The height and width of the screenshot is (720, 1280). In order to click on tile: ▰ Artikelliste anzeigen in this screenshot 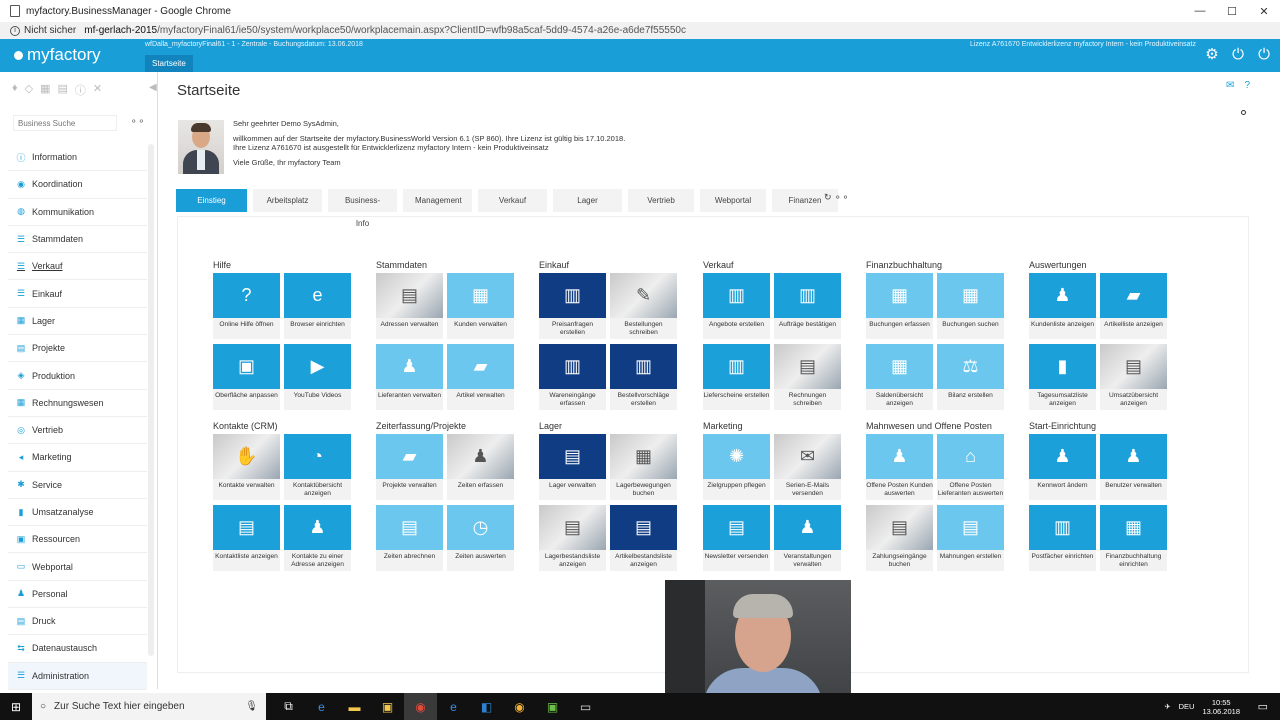, I will do `click(1133, 306)`.